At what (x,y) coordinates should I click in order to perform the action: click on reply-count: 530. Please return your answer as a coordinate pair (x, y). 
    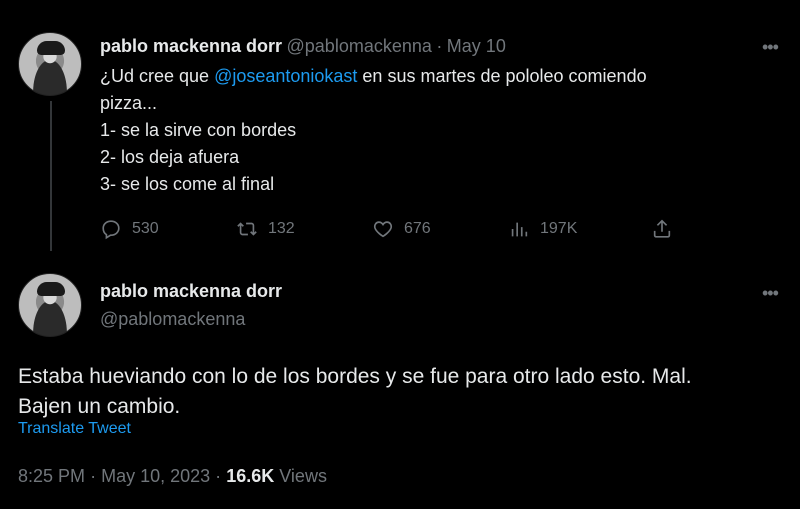
    Looking at the image, I should click on (145, 228).